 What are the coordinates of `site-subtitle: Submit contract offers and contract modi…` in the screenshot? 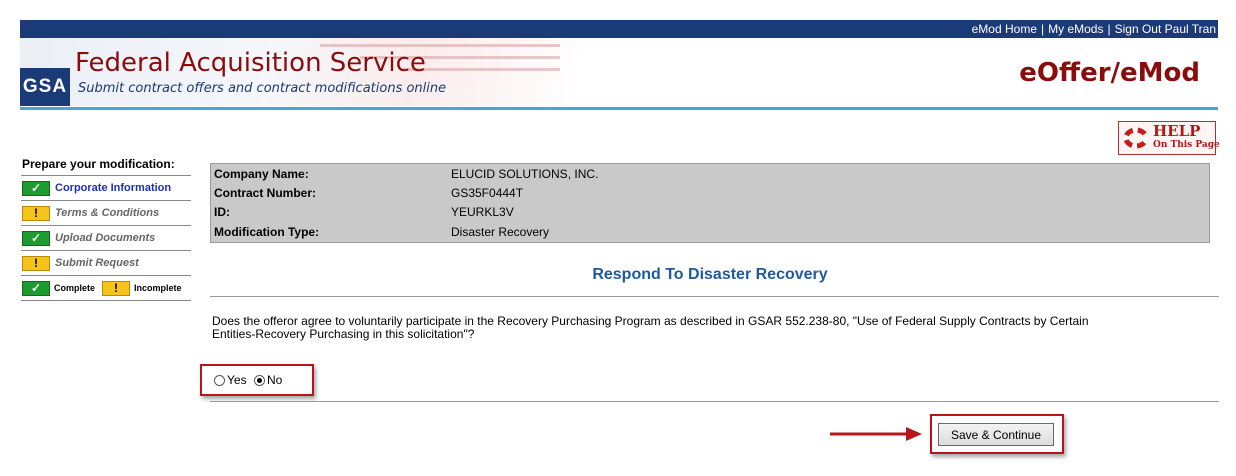 It's located at (262, 88).